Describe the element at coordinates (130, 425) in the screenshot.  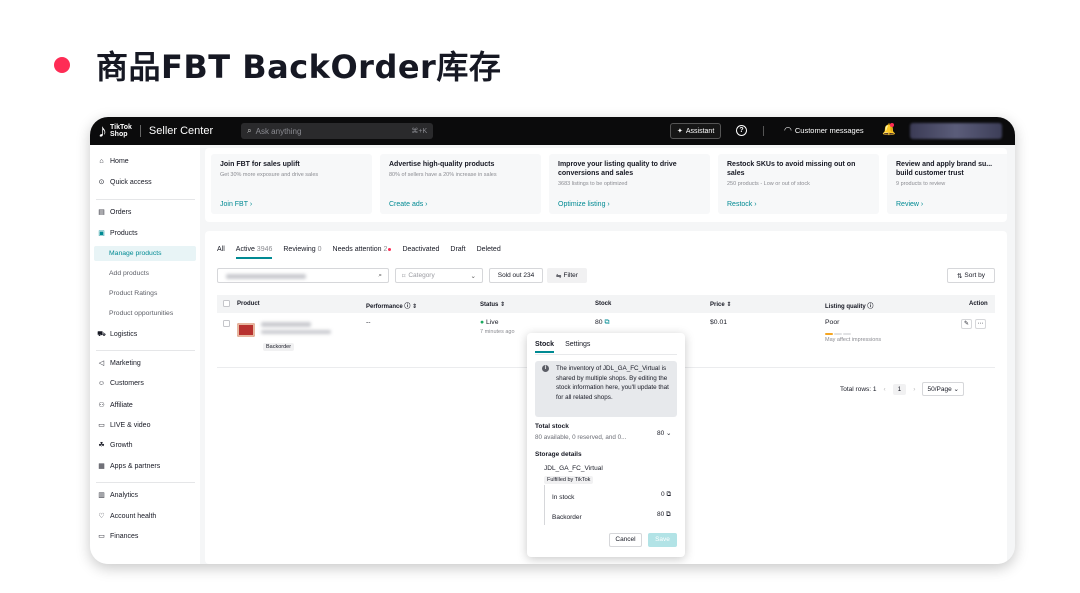
I see `sidebar-item-label: LIVE & video` at that location.